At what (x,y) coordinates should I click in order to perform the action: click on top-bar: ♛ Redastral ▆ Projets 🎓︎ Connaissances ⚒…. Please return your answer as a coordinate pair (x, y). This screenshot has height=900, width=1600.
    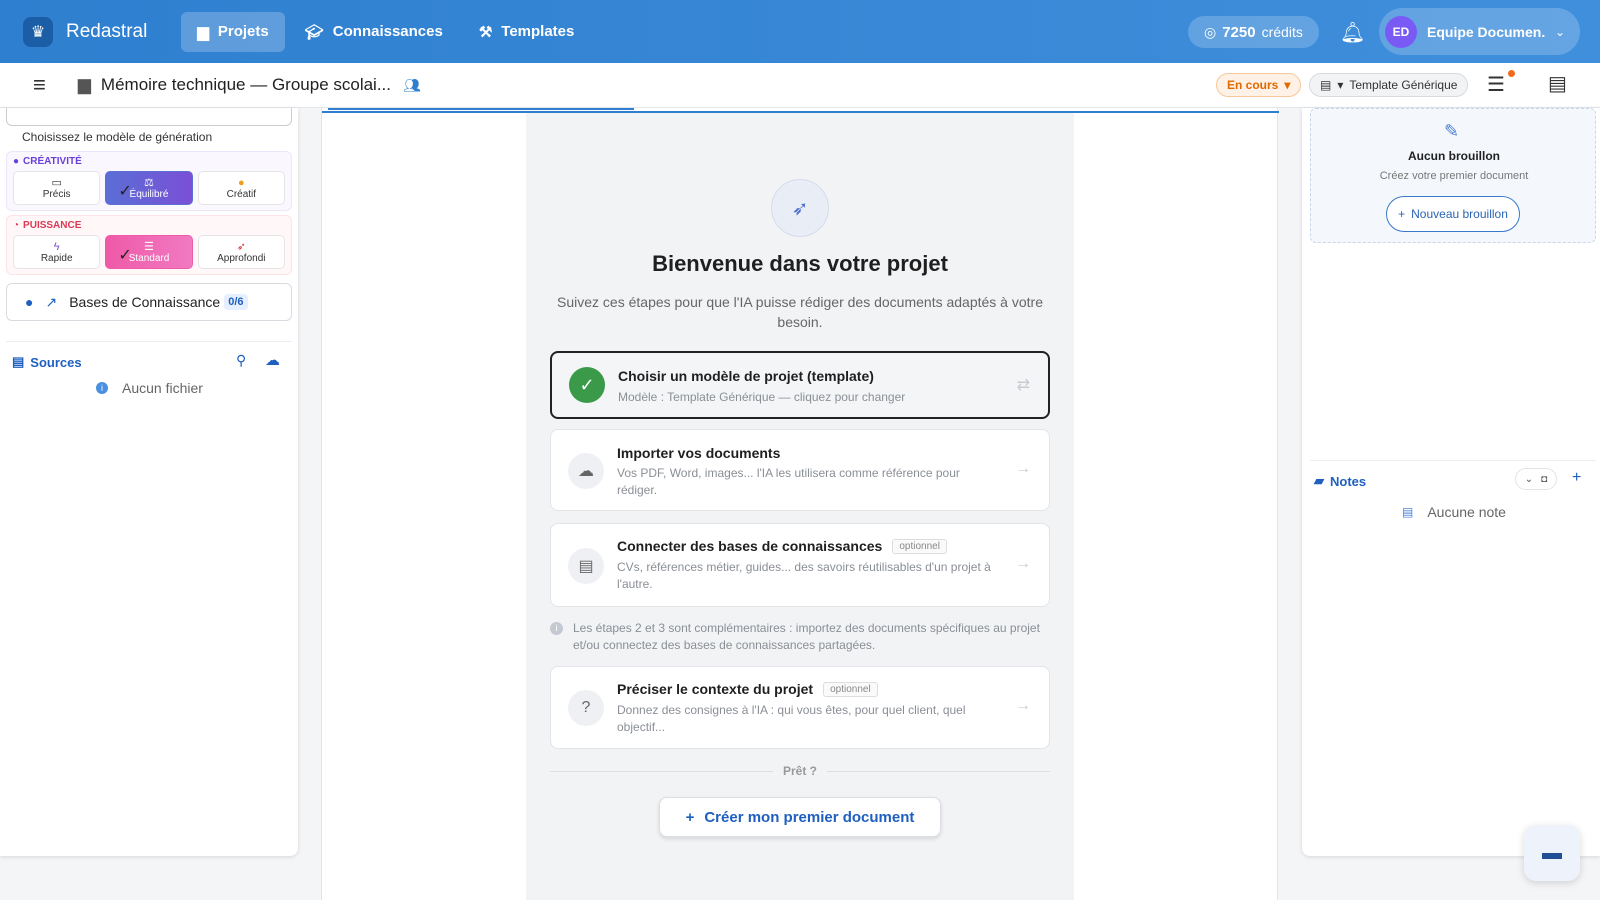
    Looking at the image, I should click on (800, 31).